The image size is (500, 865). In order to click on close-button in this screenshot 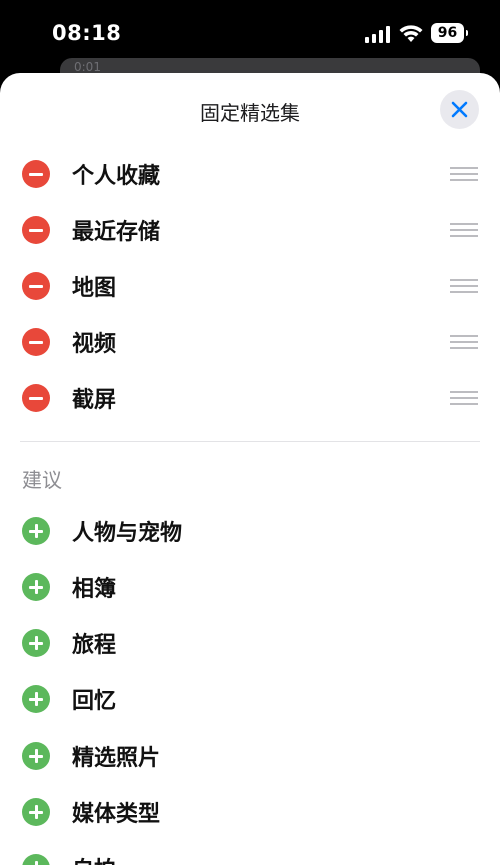, I will do `click(459, 109)`.